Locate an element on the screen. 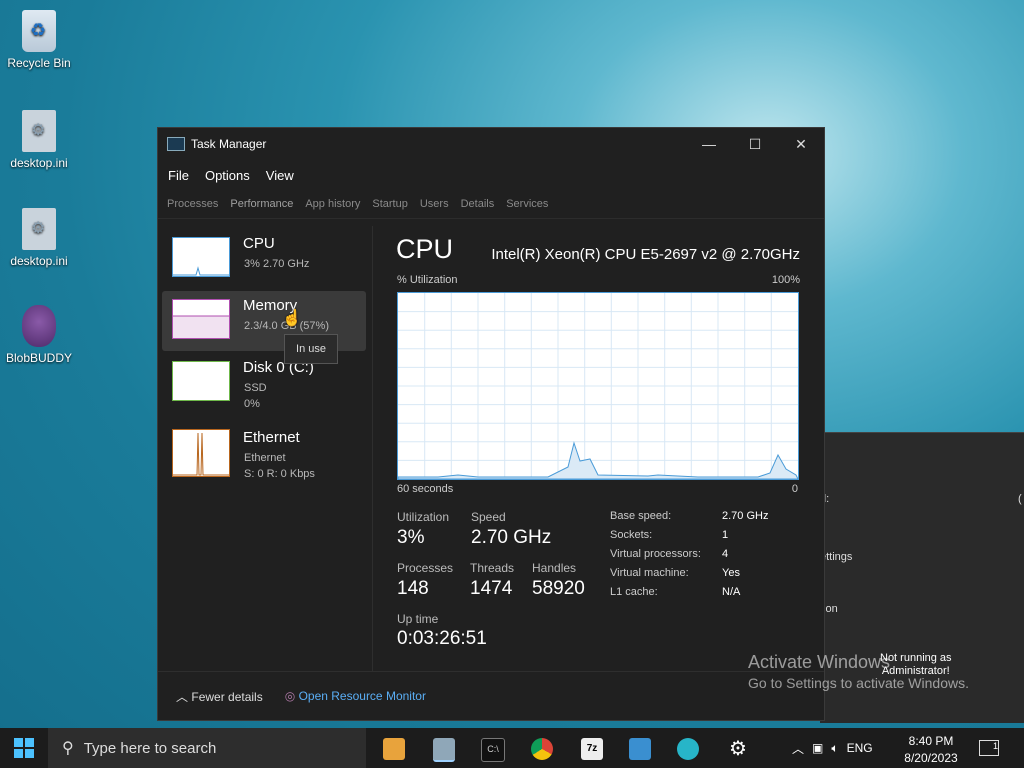 Image resolution: width=1024 pixels, height=768 pixels. task-manager-taskbar-icon is located at coordinates (444, 750).